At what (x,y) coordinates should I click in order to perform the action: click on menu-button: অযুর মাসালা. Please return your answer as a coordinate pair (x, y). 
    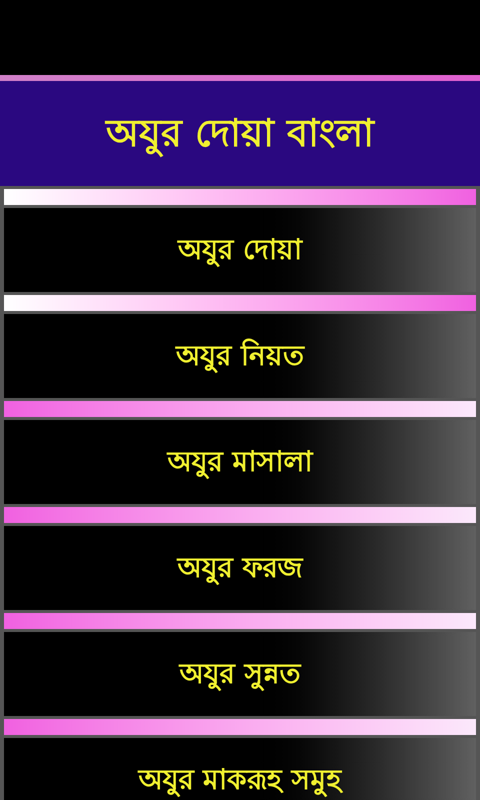
    Looking at the image, I should click on (240, 462).